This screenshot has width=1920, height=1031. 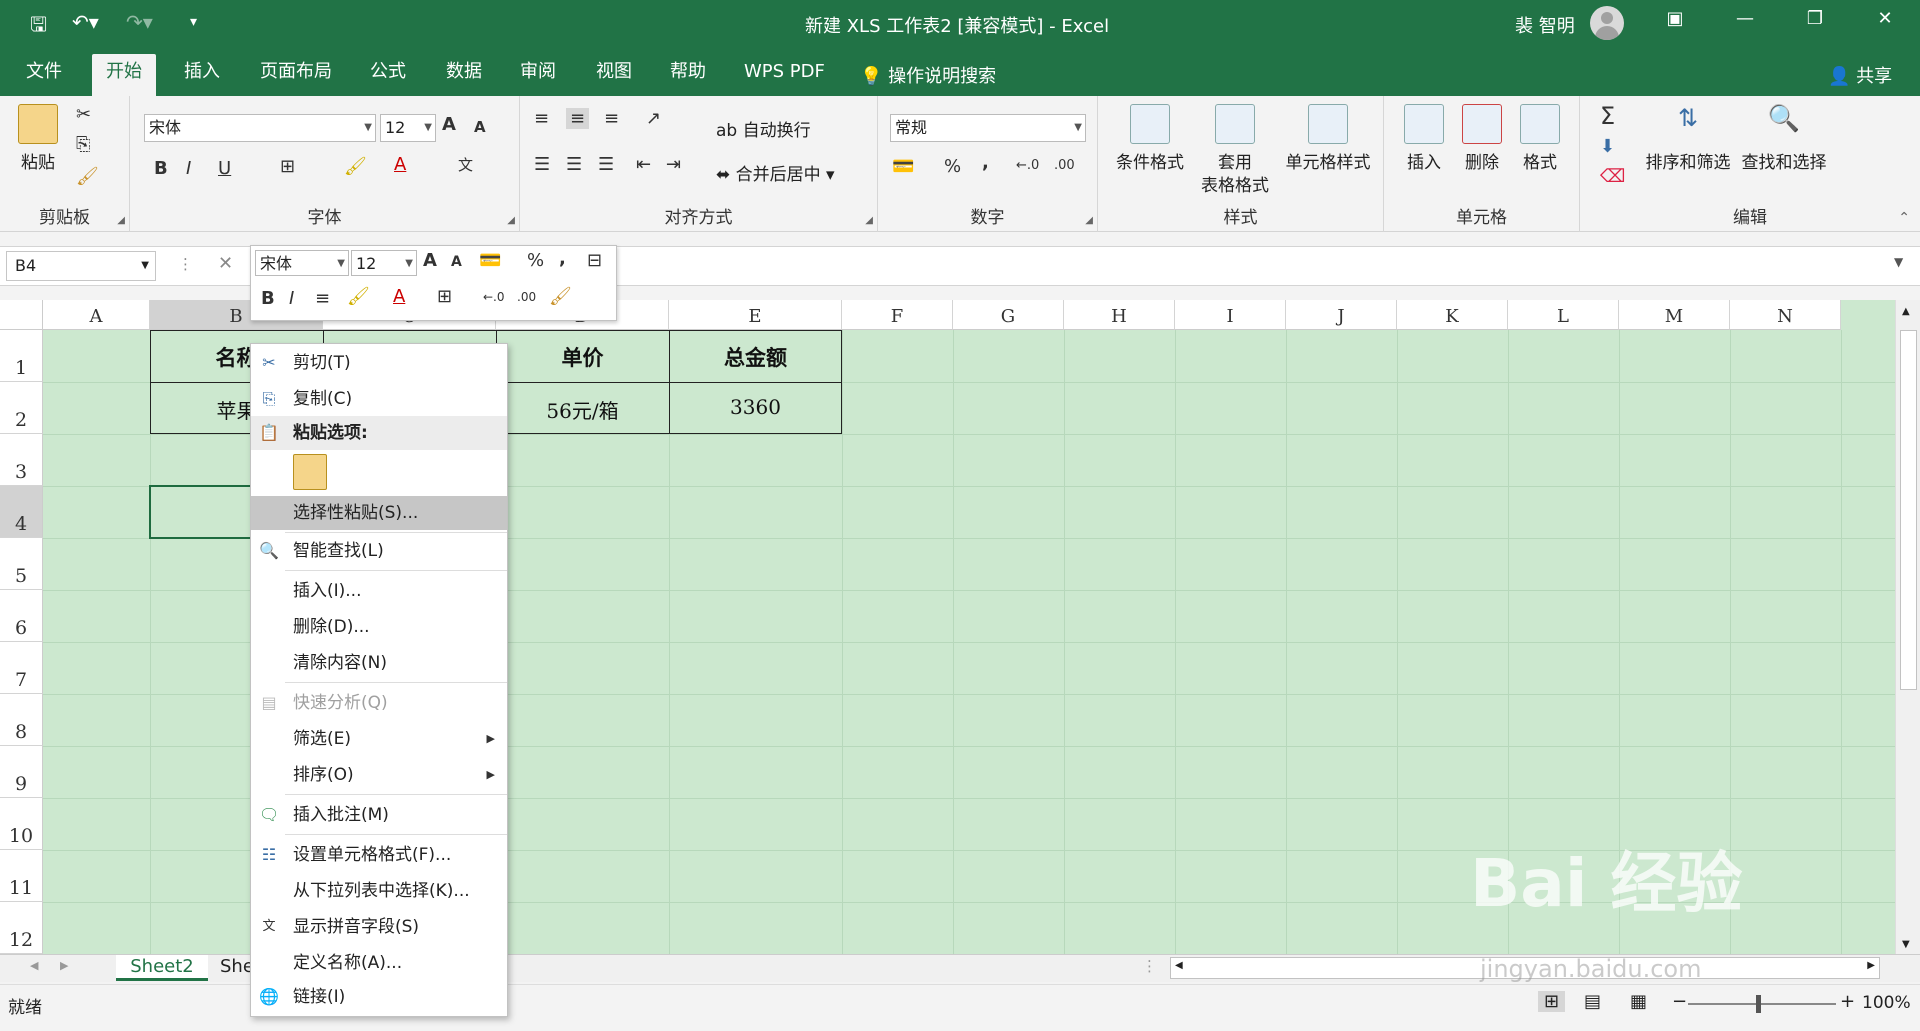 What do you see at coordinates (490, 260) in the screenshot?
I see `mini-accounting-icon: 💳` at bounding box center [490, 260].